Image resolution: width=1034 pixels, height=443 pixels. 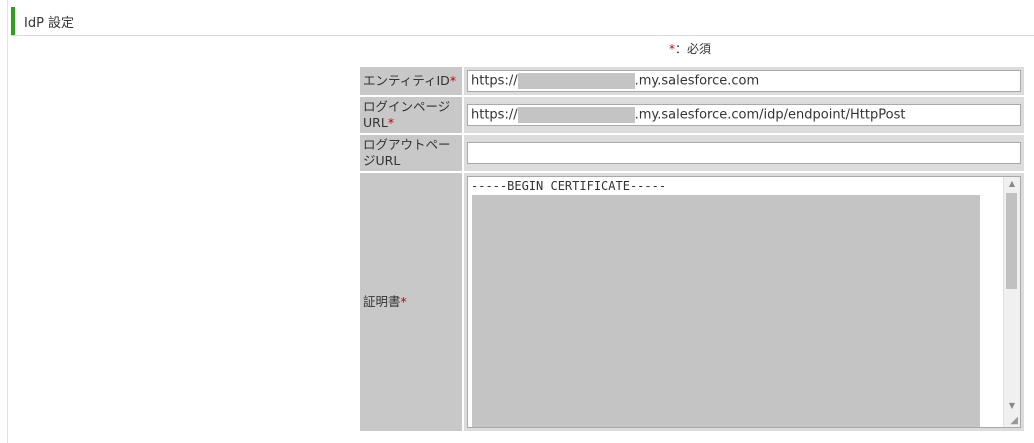 I want to click on section-header: IdP 設定, so click(x=522, y=21).